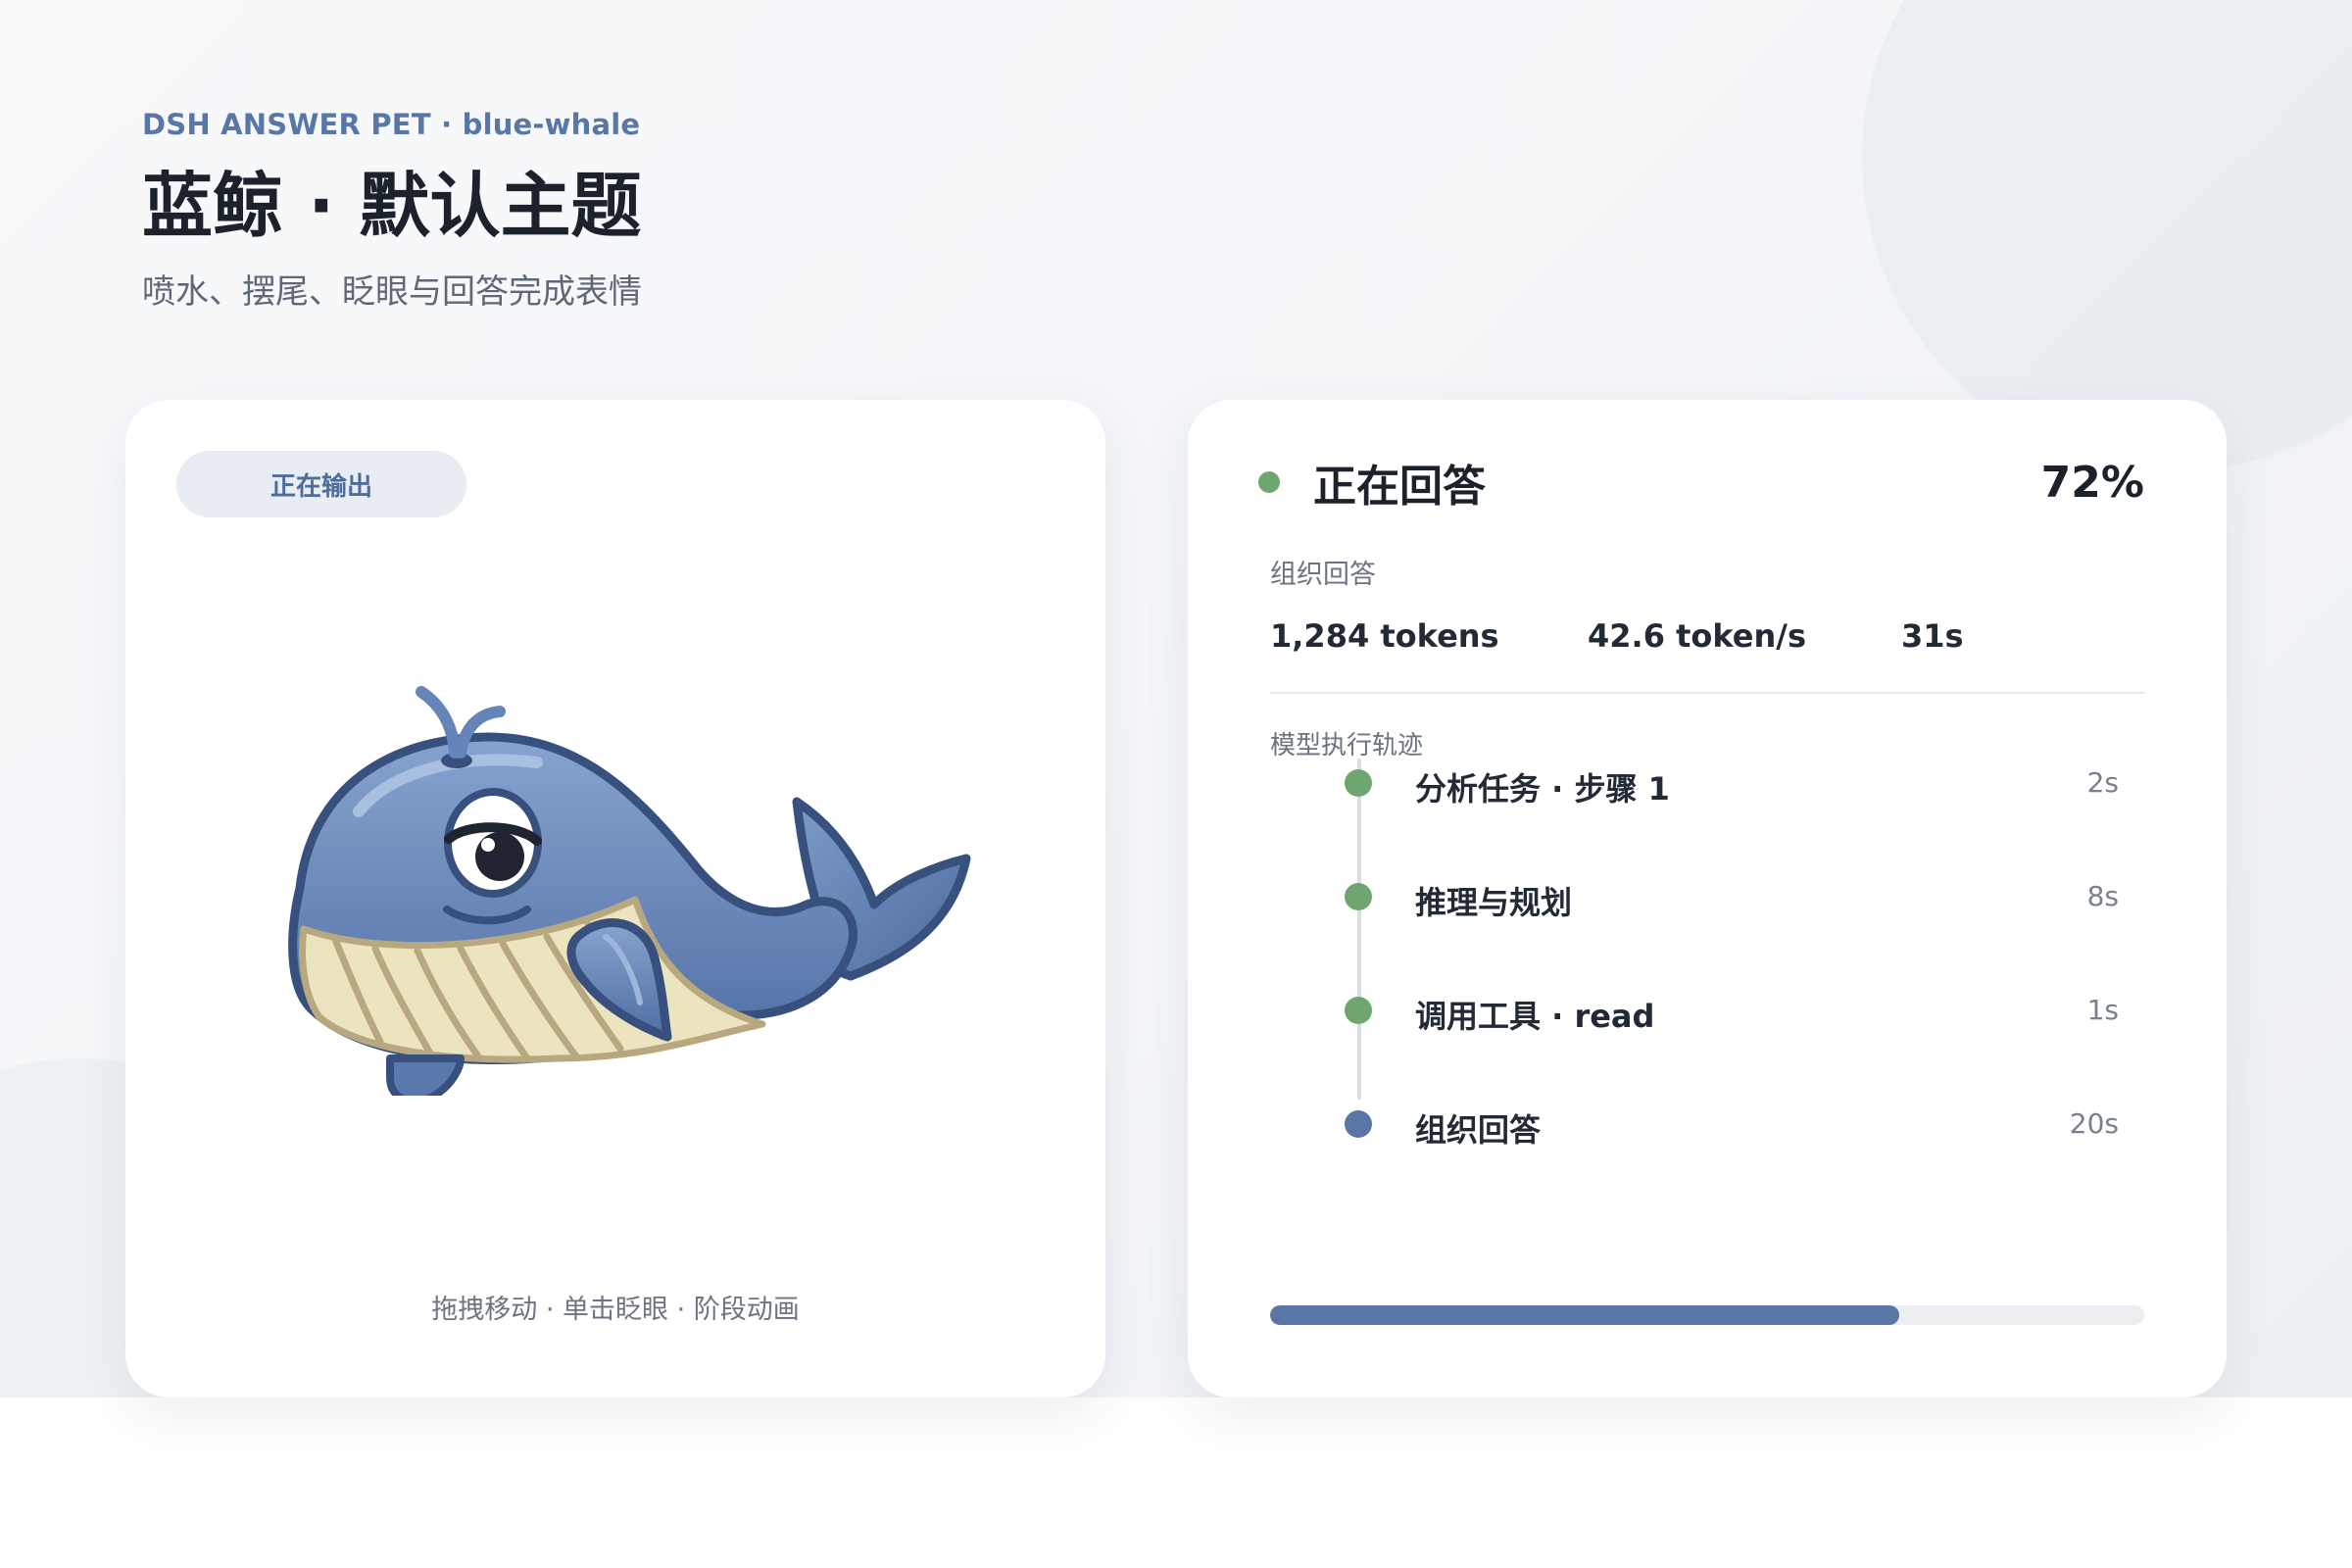  I want to click on step-duration: 1s, so click(2102, 1010).